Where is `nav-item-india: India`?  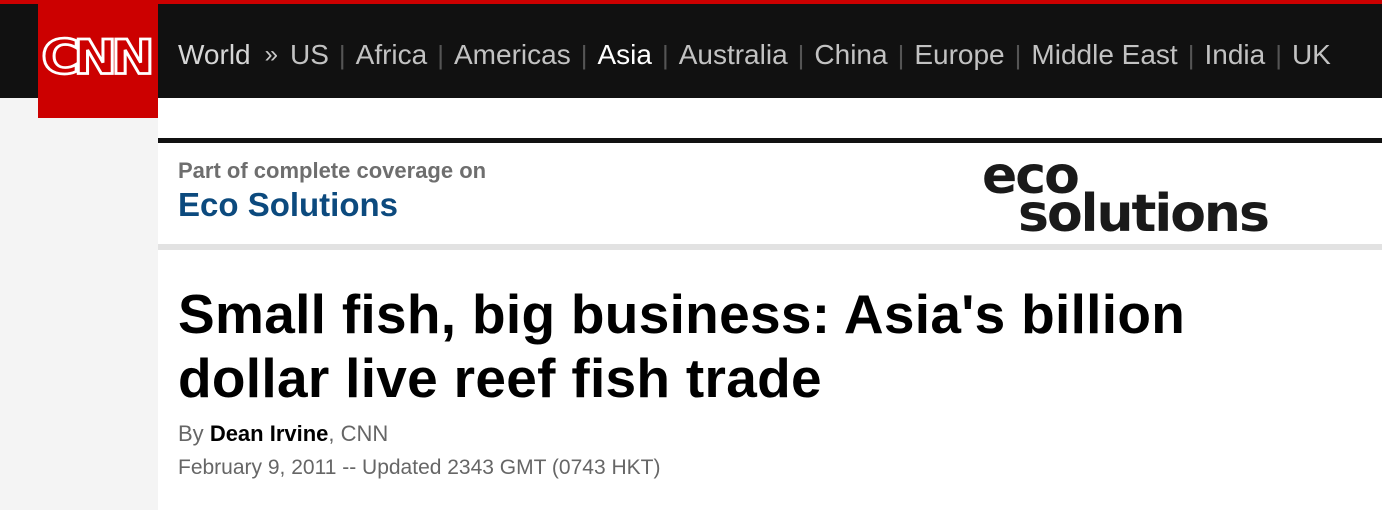 nav-item-india: India is located at coordinates (1234, 55).